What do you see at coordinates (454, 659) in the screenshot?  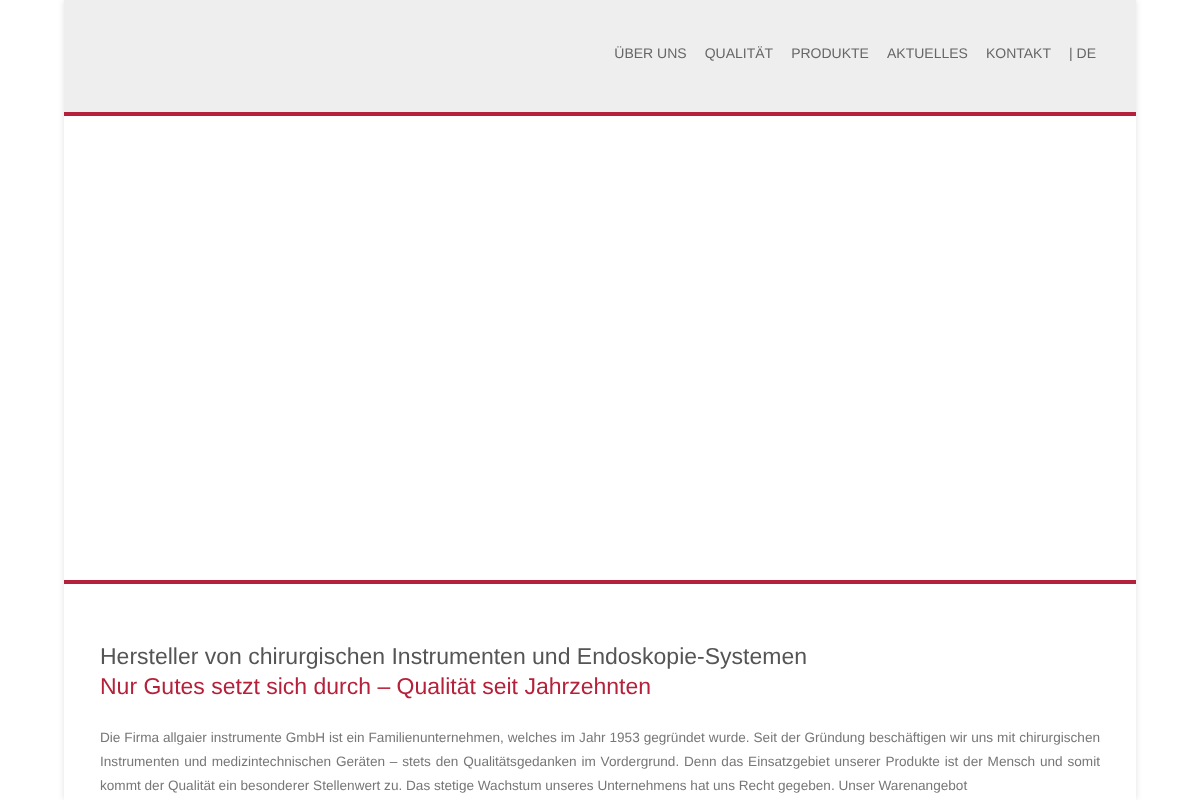 I see `heading: Hersteller von chirurgischen Instrumenten und Endoskopie-Systemen` at bounding box center [454, 659].